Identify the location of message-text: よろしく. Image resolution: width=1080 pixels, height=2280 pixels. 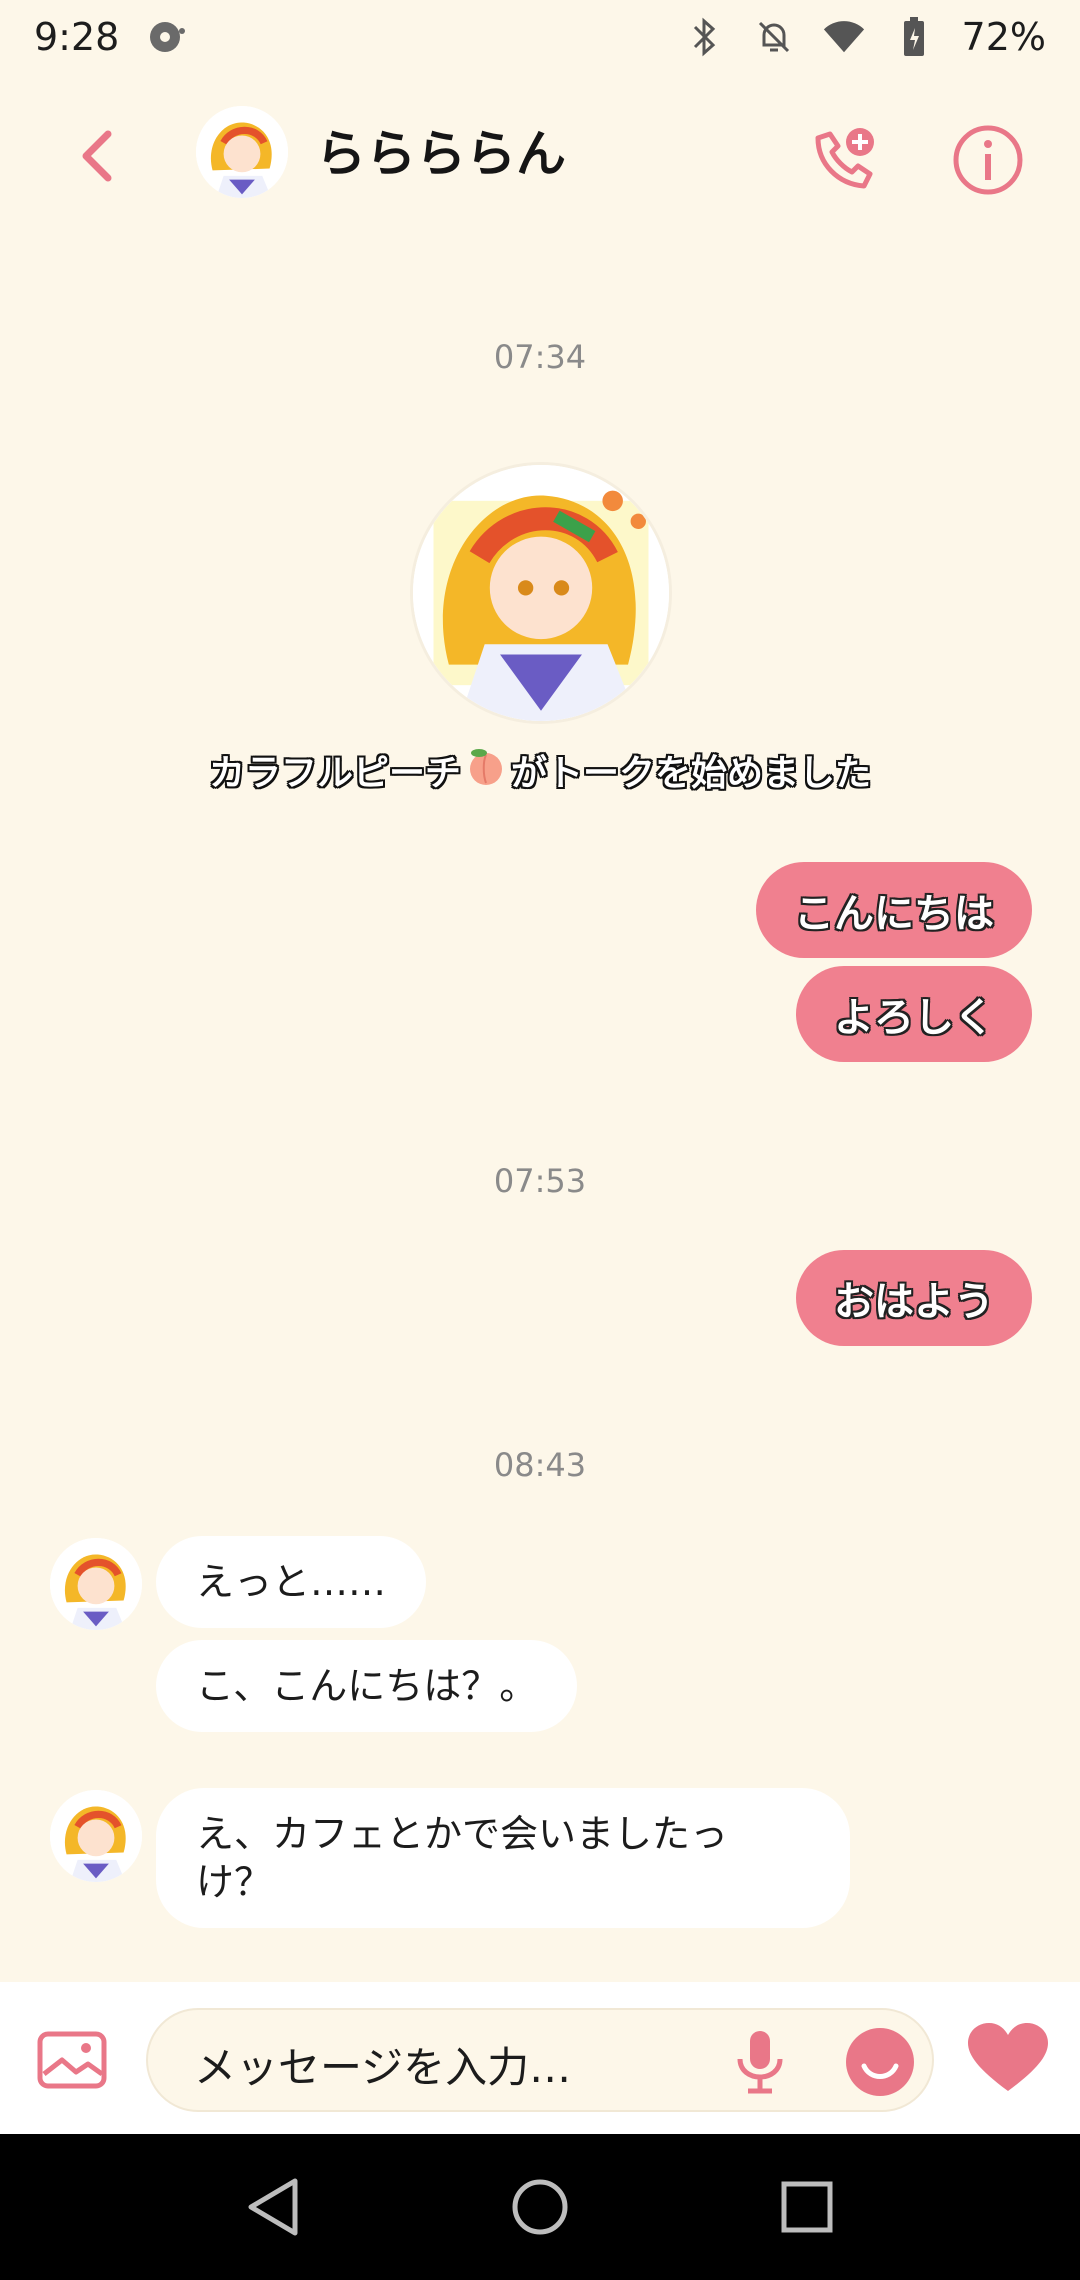
(914, 1018).